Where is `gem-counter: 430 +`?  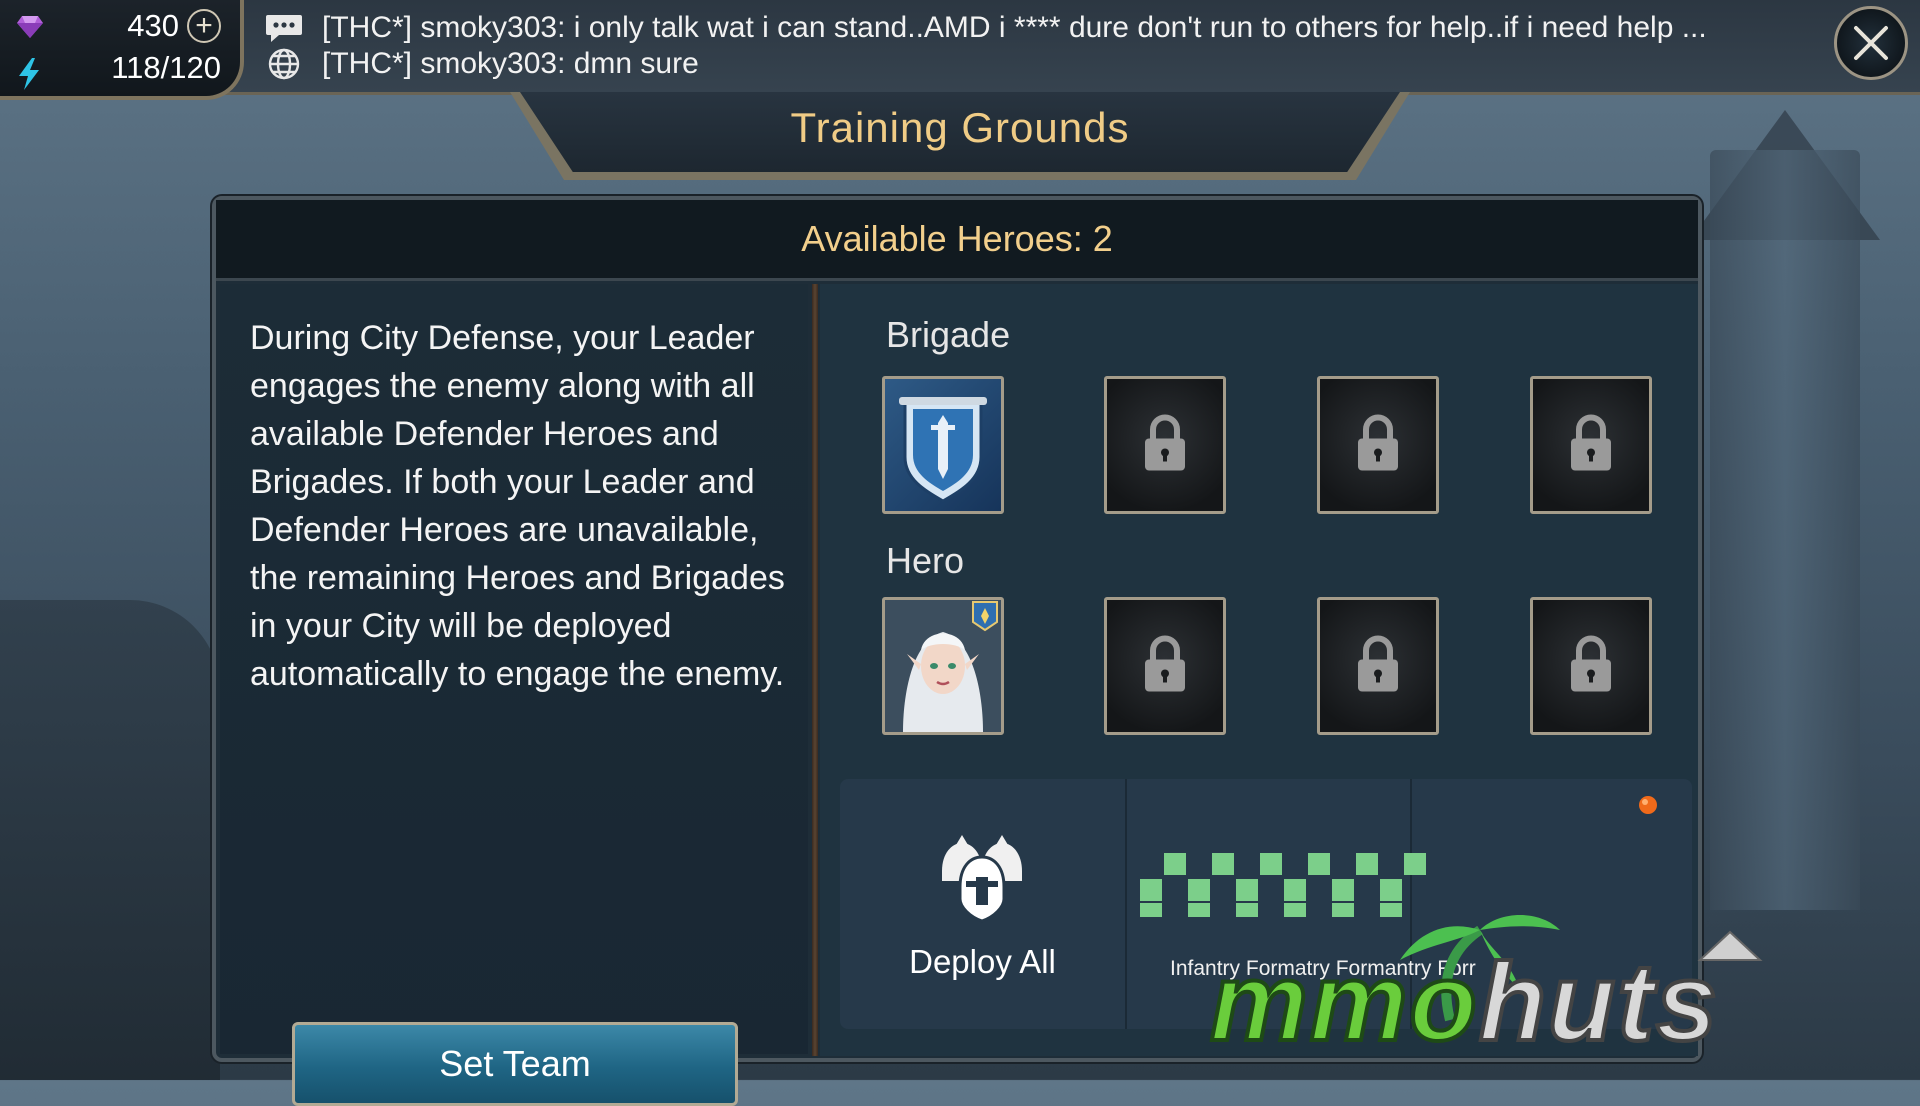
gem-counter: 430 + is located at coordinates (118, 26).